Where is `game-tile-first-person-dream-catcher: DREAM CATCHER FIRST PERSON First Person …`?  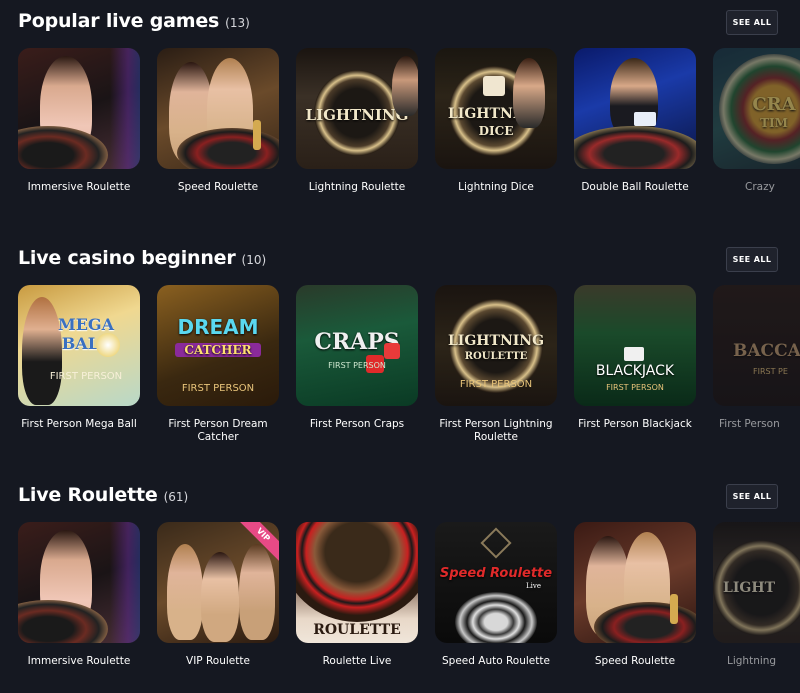
game-tile-first-person-dream-catcher: DREAM CATCHER FIRST PERSON First Person … is located at coordinates (218, 364).